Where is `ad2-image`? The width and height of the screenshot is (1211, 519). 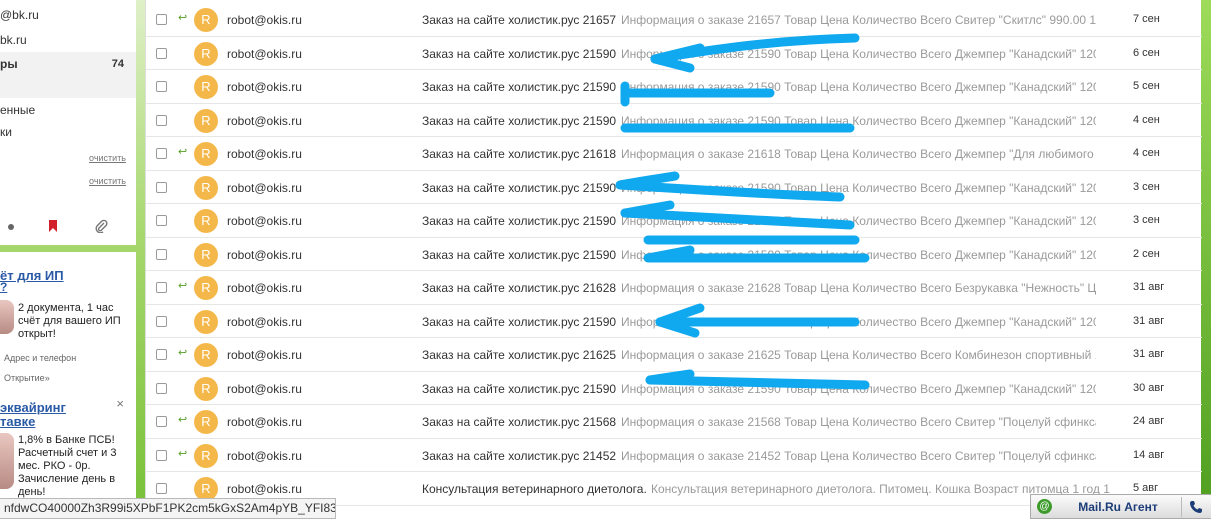
ad2-image is located at coordinates (7, 461).